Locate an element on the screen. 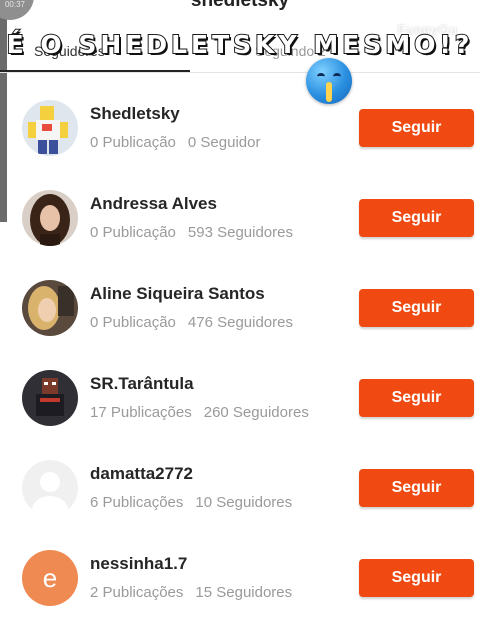 The image size is (480, 640). follower-stats: 6 Publicações 10 Seguidores is located at coordinates (191, 502).